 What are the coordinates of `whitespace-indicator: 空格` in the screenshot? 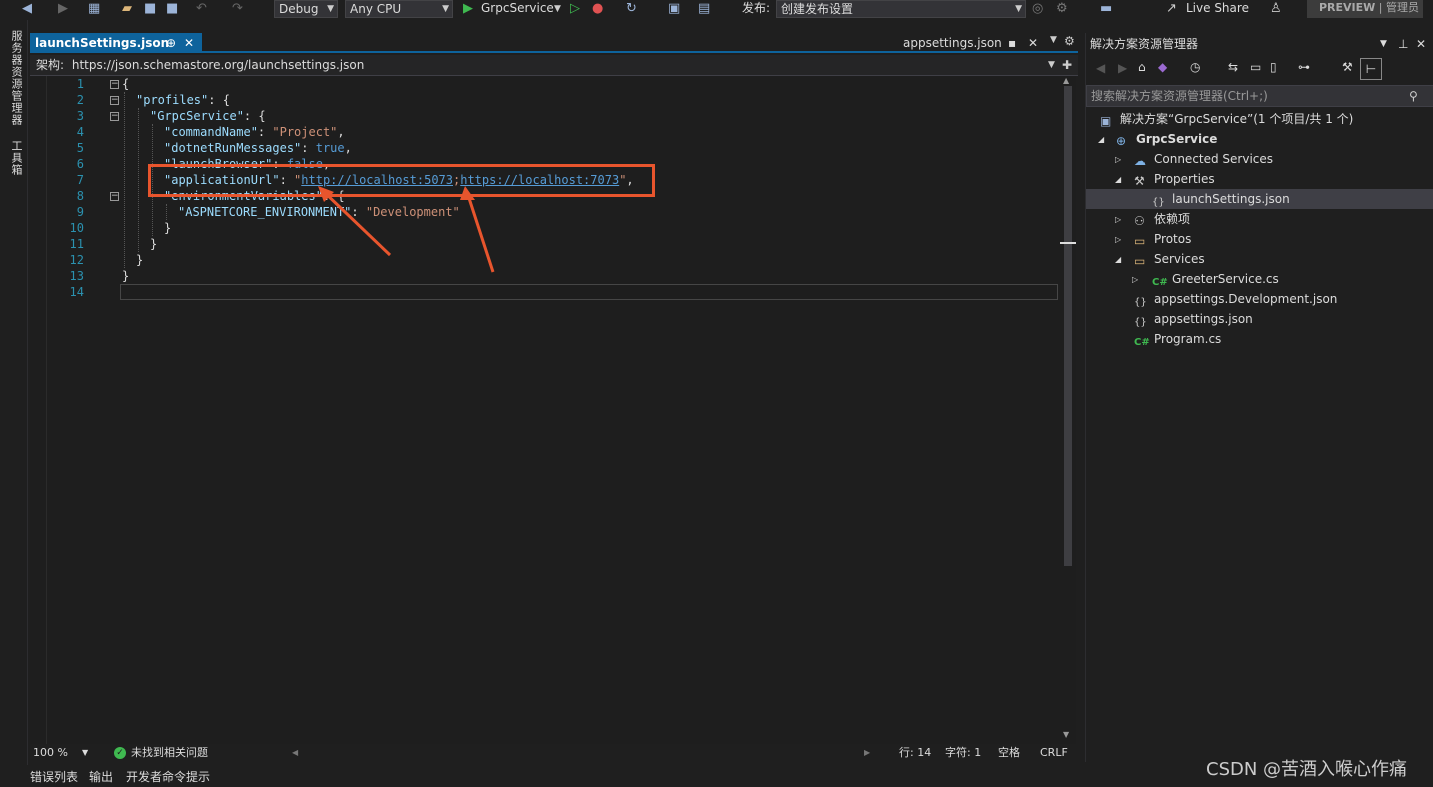 It's located at (1009, 753).